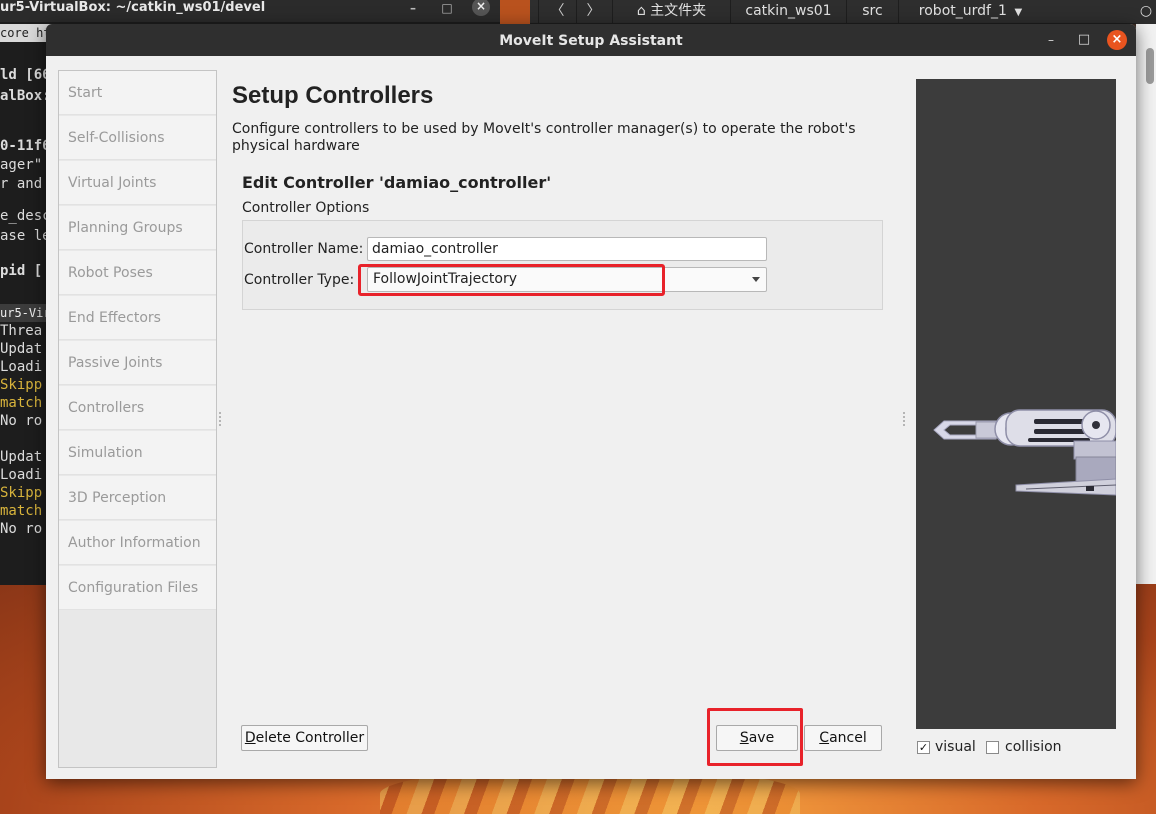  Describe the element at coordinates (25, 146) in the screenshot. I see `terminal-line: 0-11f6` at that location.